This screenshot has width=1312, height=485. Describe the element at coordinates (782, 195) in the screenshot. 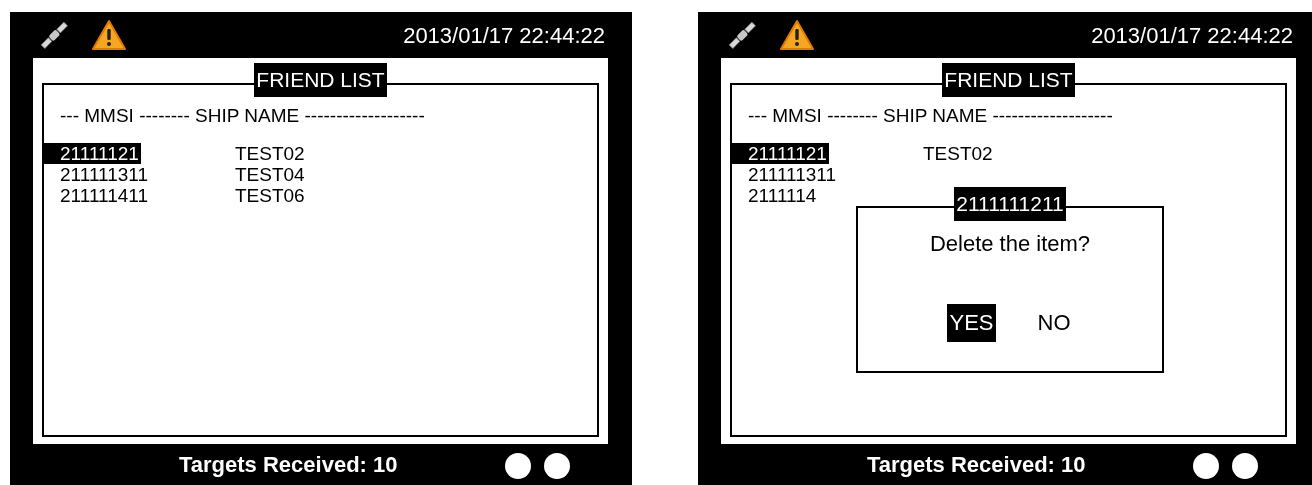

I see `mmsi-cell: 2111114` at that location.